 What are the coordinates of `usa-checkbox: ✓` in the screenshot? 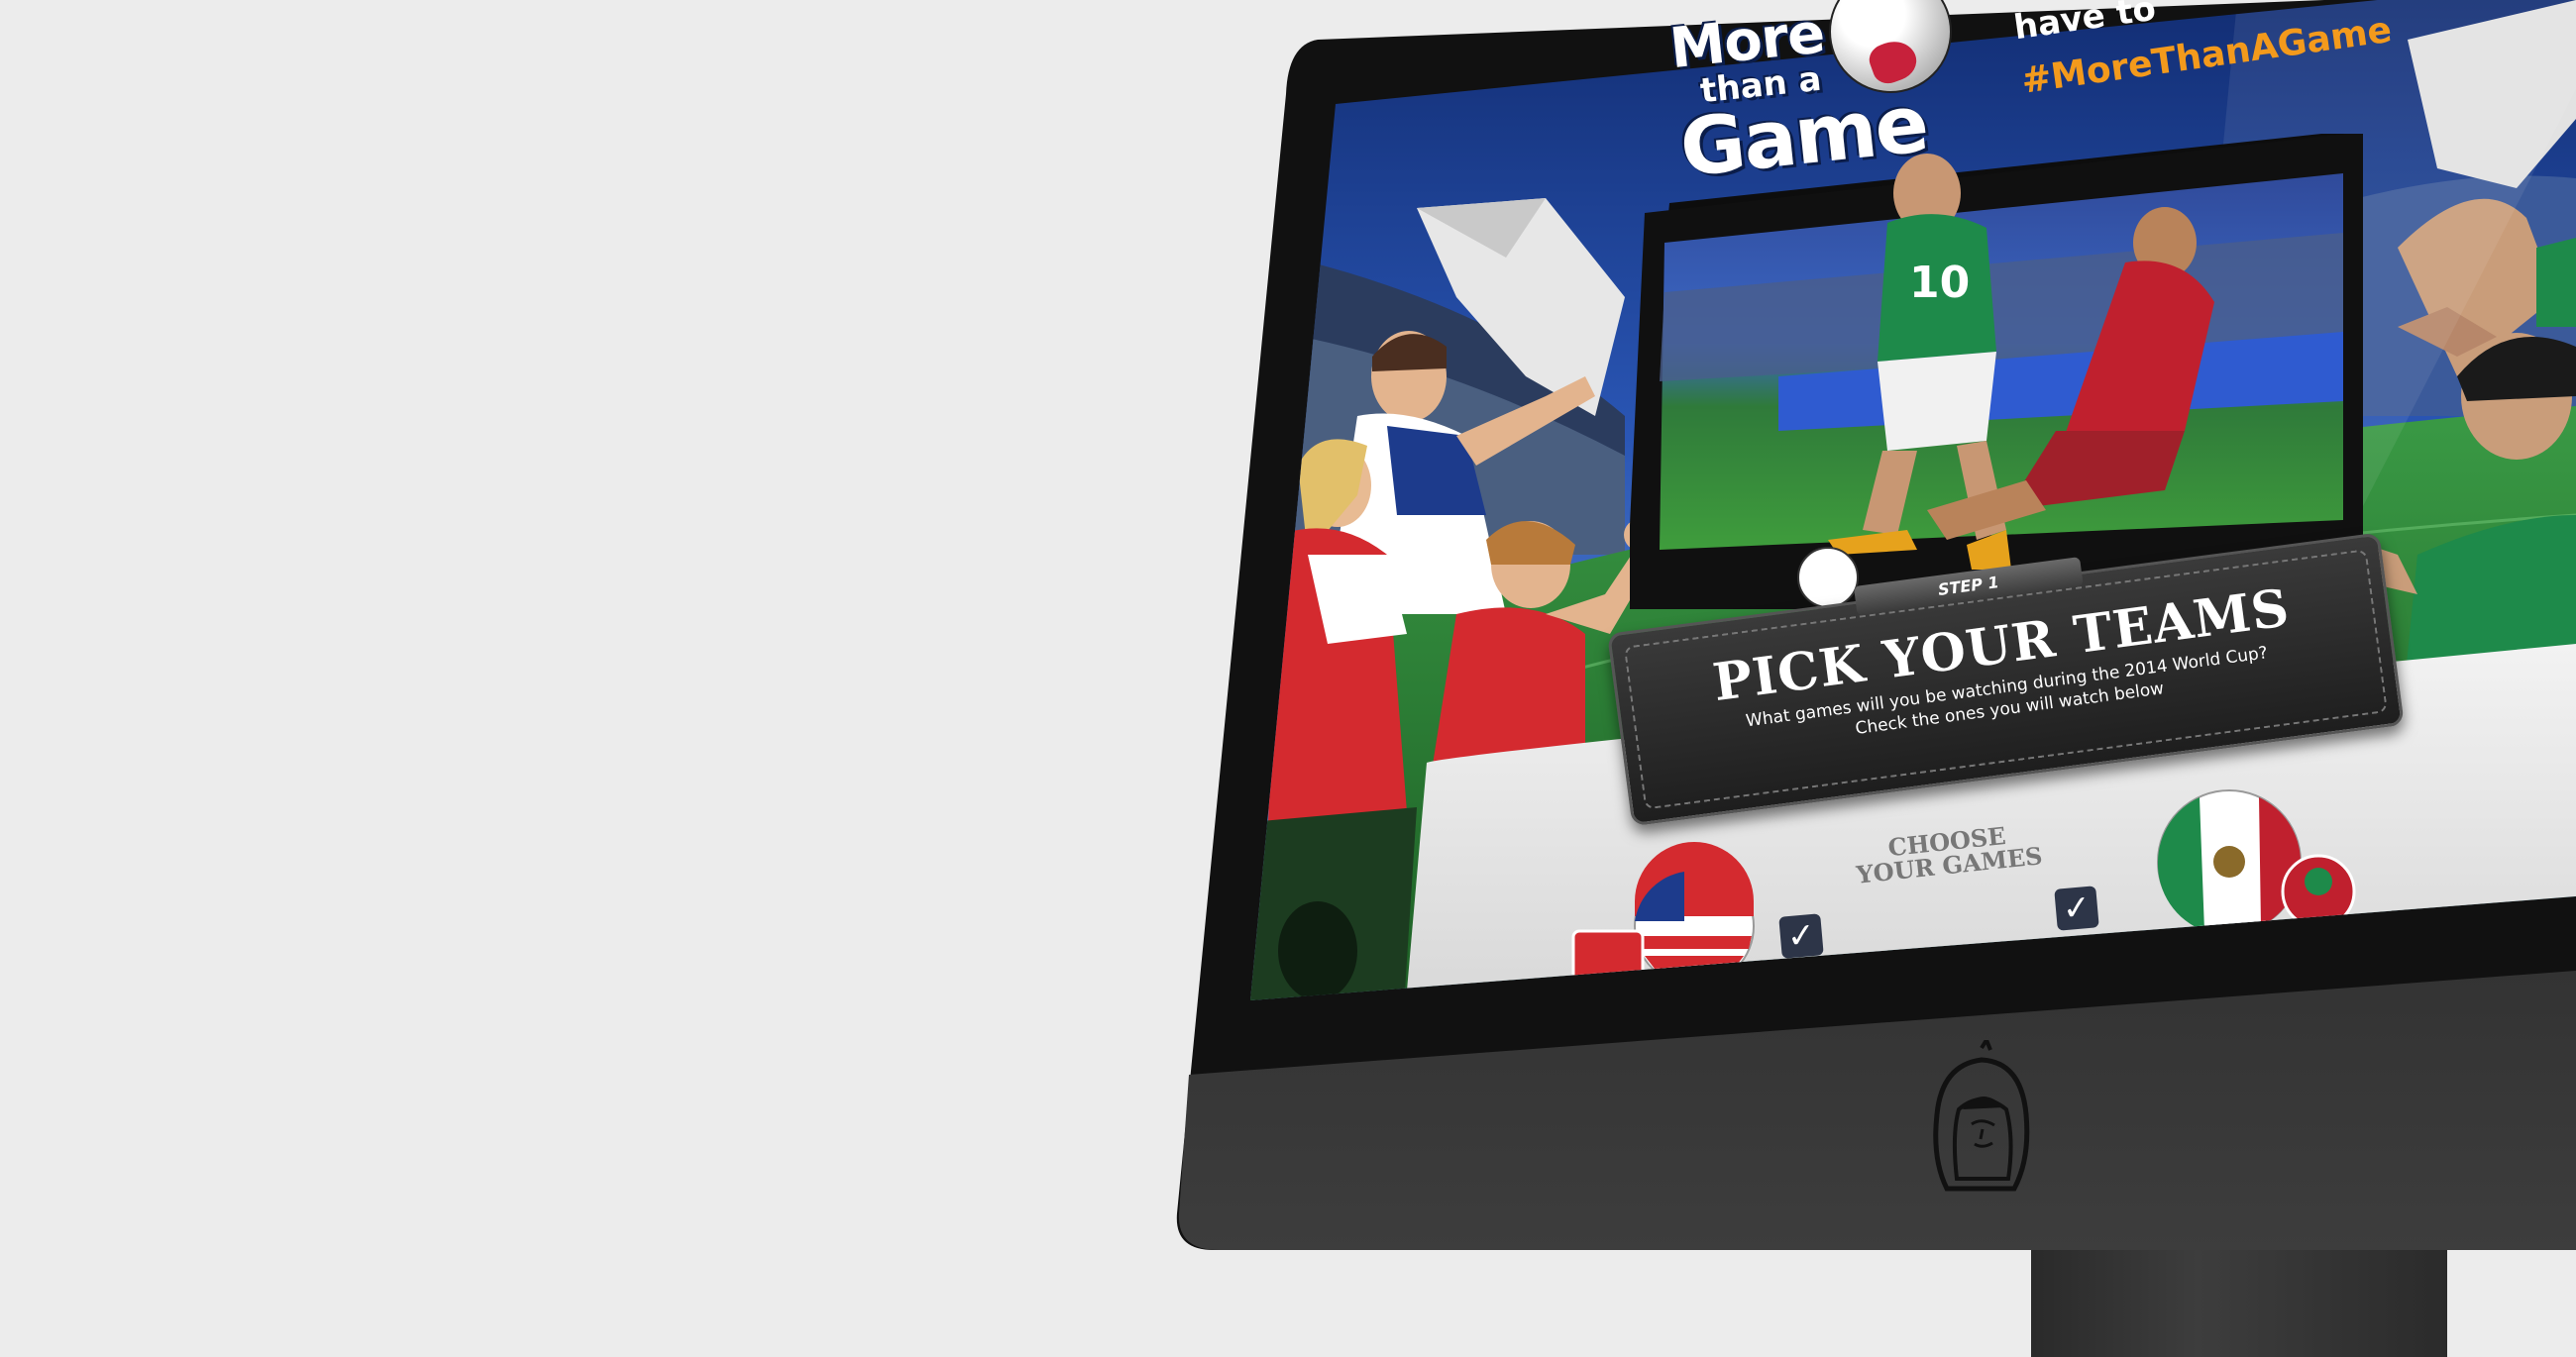 It's located at (1801, 936).